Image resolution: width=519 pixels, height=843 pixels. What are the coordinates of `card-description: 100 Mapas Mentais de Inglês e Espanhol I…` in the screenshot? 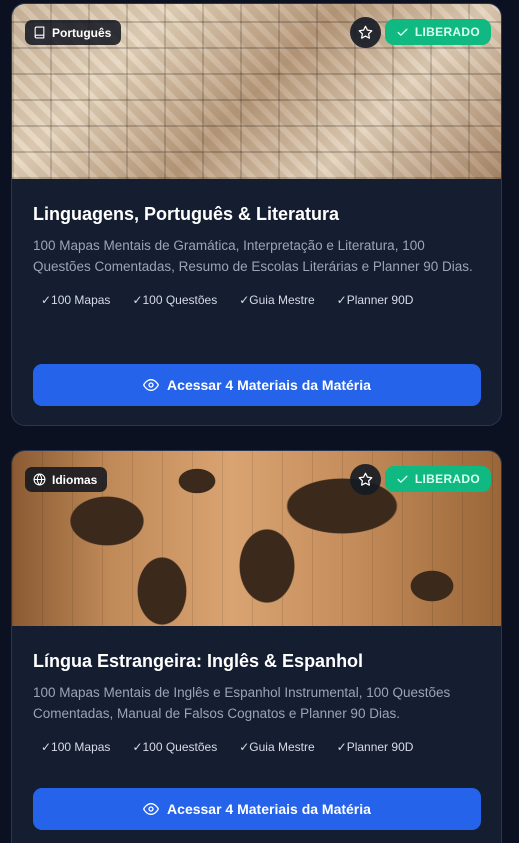 It's located at (242, 703).